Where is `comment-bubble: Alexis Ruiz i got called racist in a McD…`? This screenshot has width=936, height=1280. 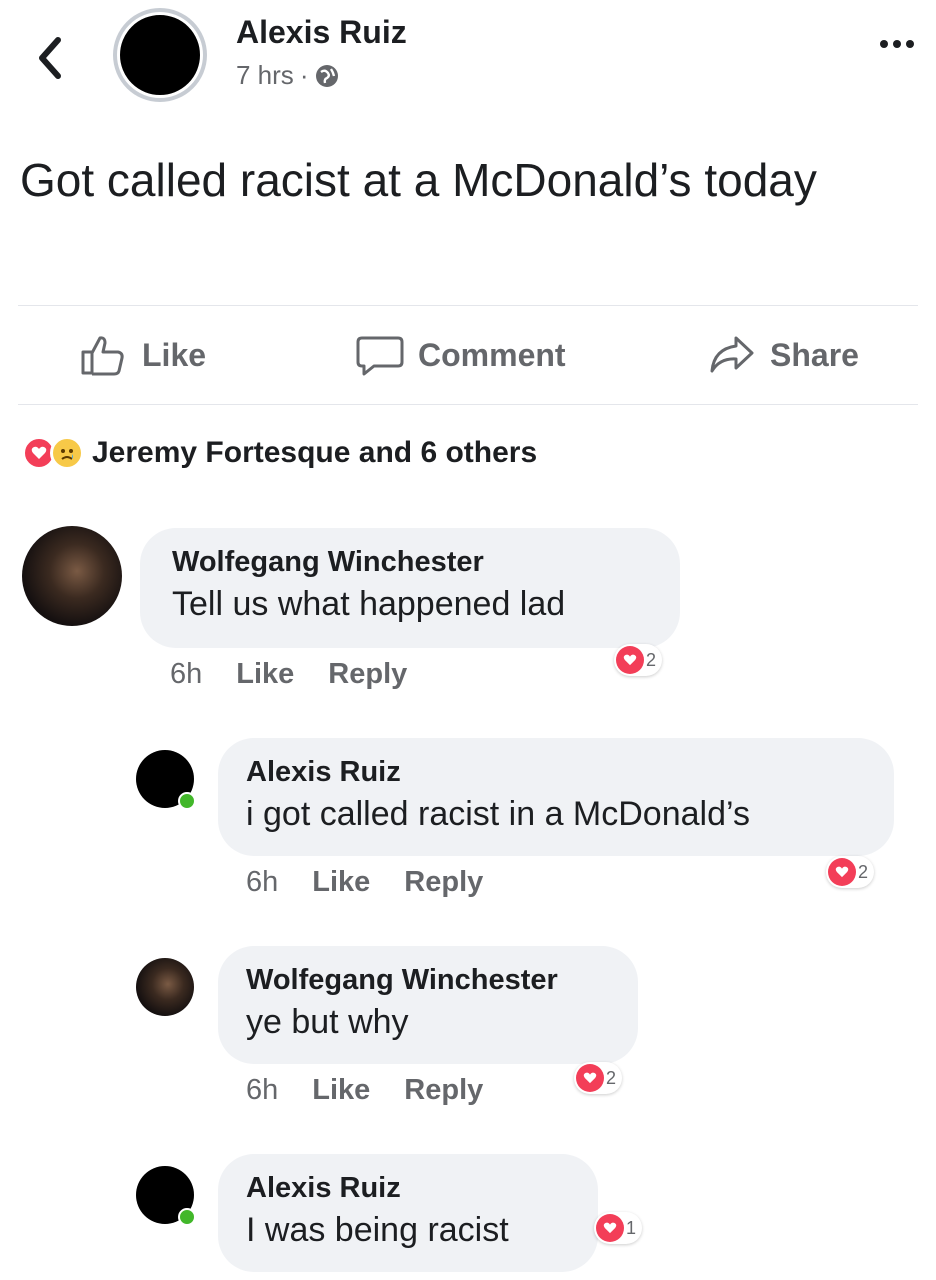 comment-bubble: Alexis Ruiz i got called racist in a McD… is located at coordinates (556, 797).